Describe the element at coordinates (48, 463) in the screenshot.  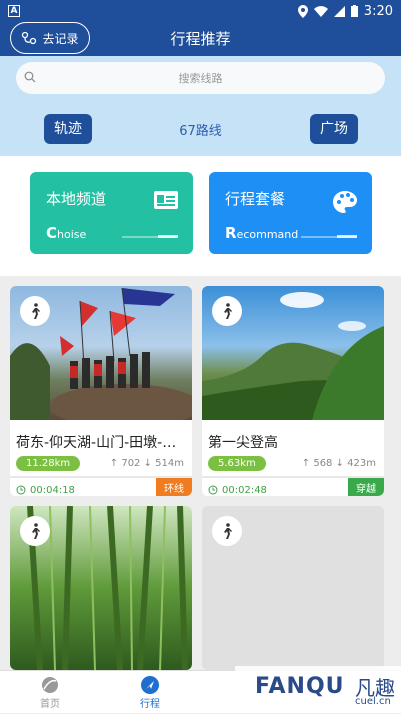
I see `distance-badge: 11.28km` at that location.